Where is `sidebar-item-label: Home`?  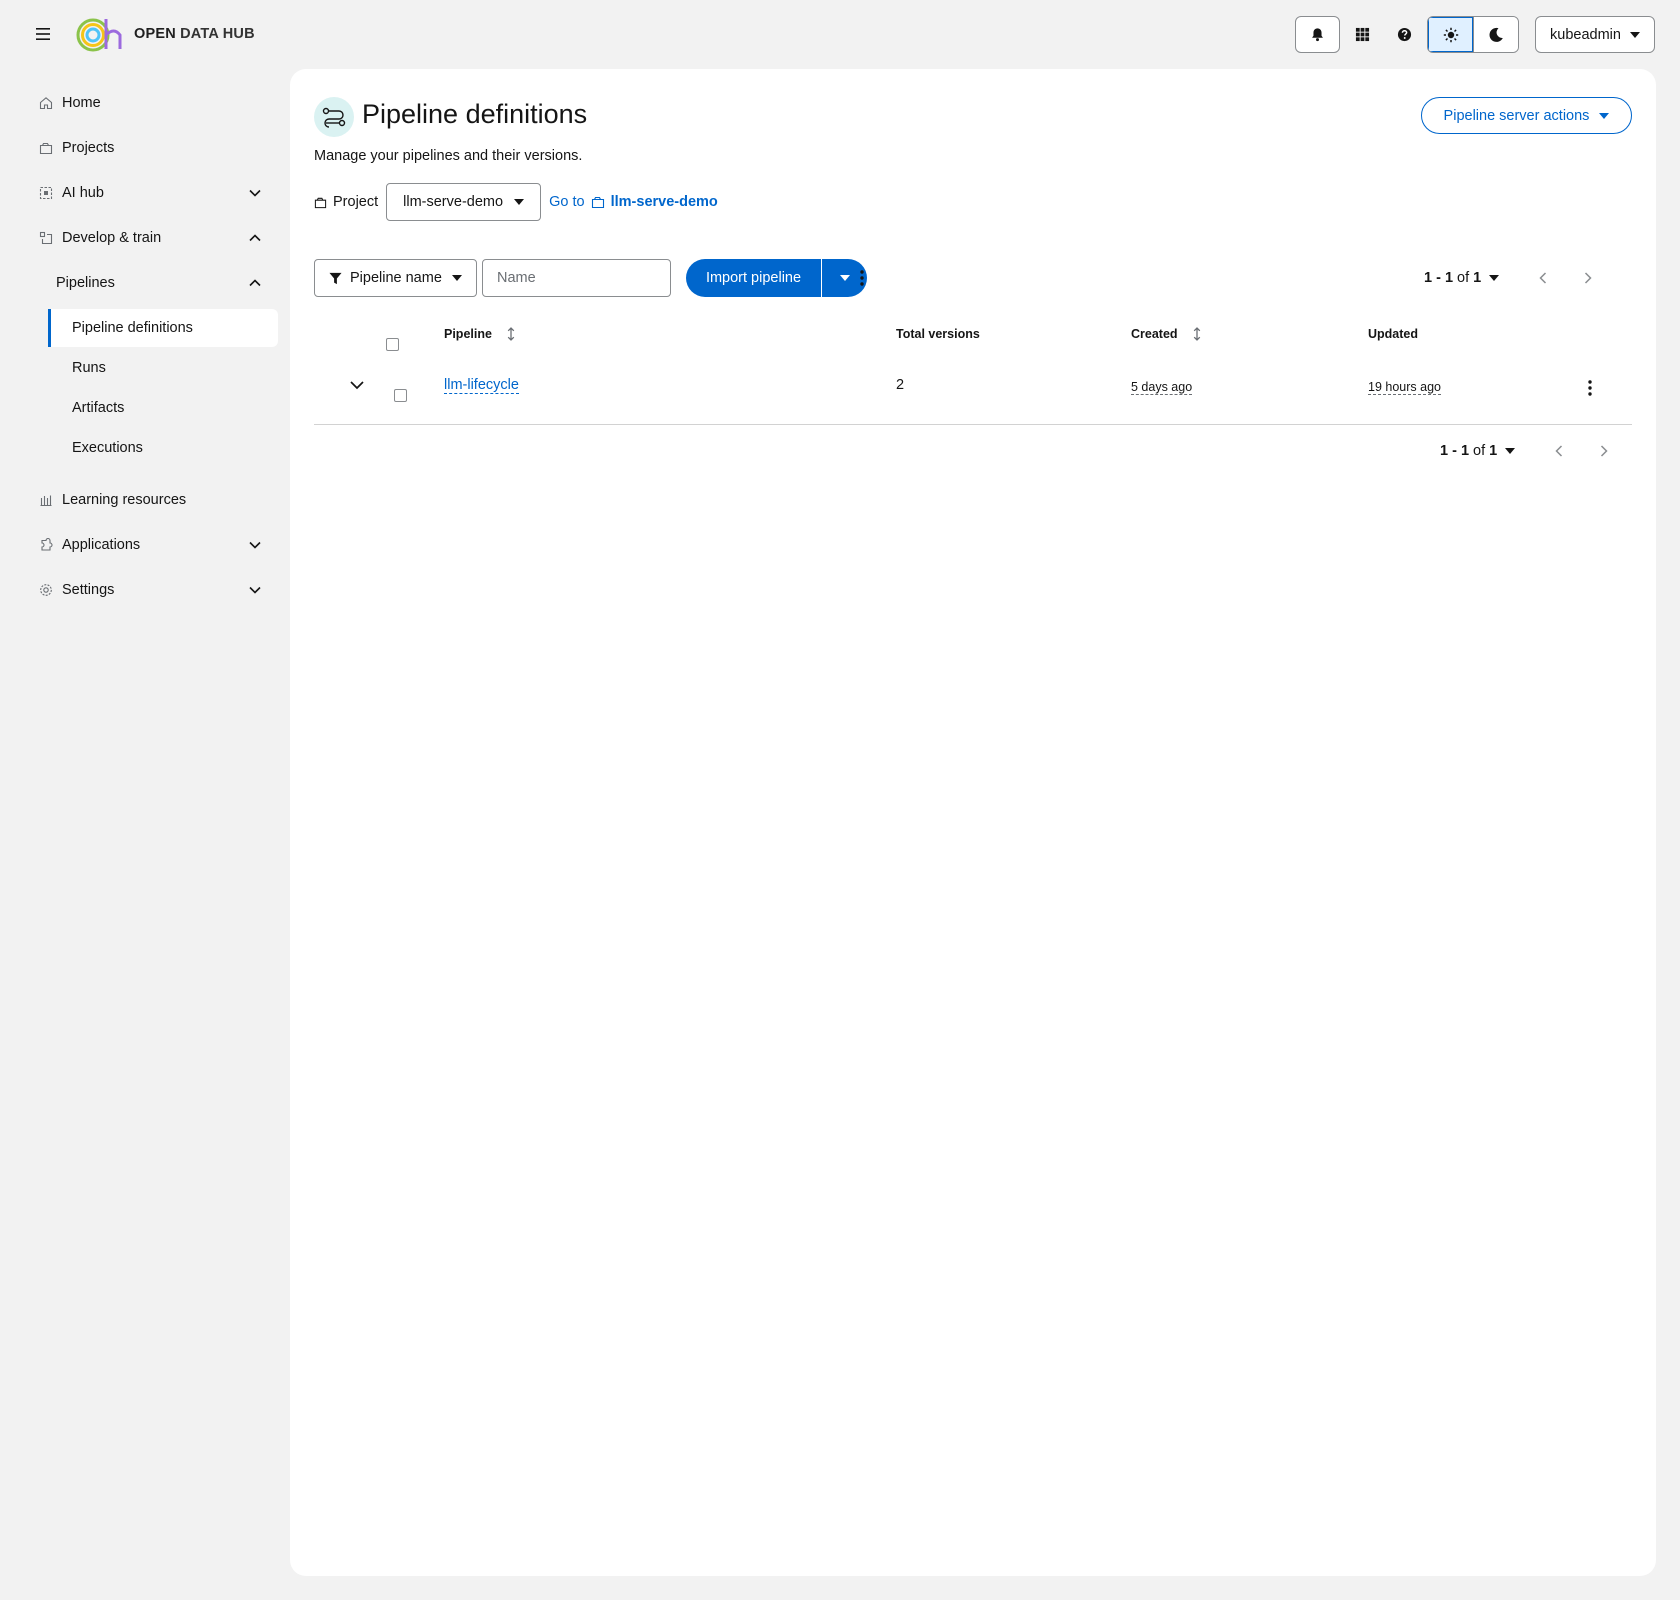 sidebar-item-label: Home is located at coordinates (81, 103).